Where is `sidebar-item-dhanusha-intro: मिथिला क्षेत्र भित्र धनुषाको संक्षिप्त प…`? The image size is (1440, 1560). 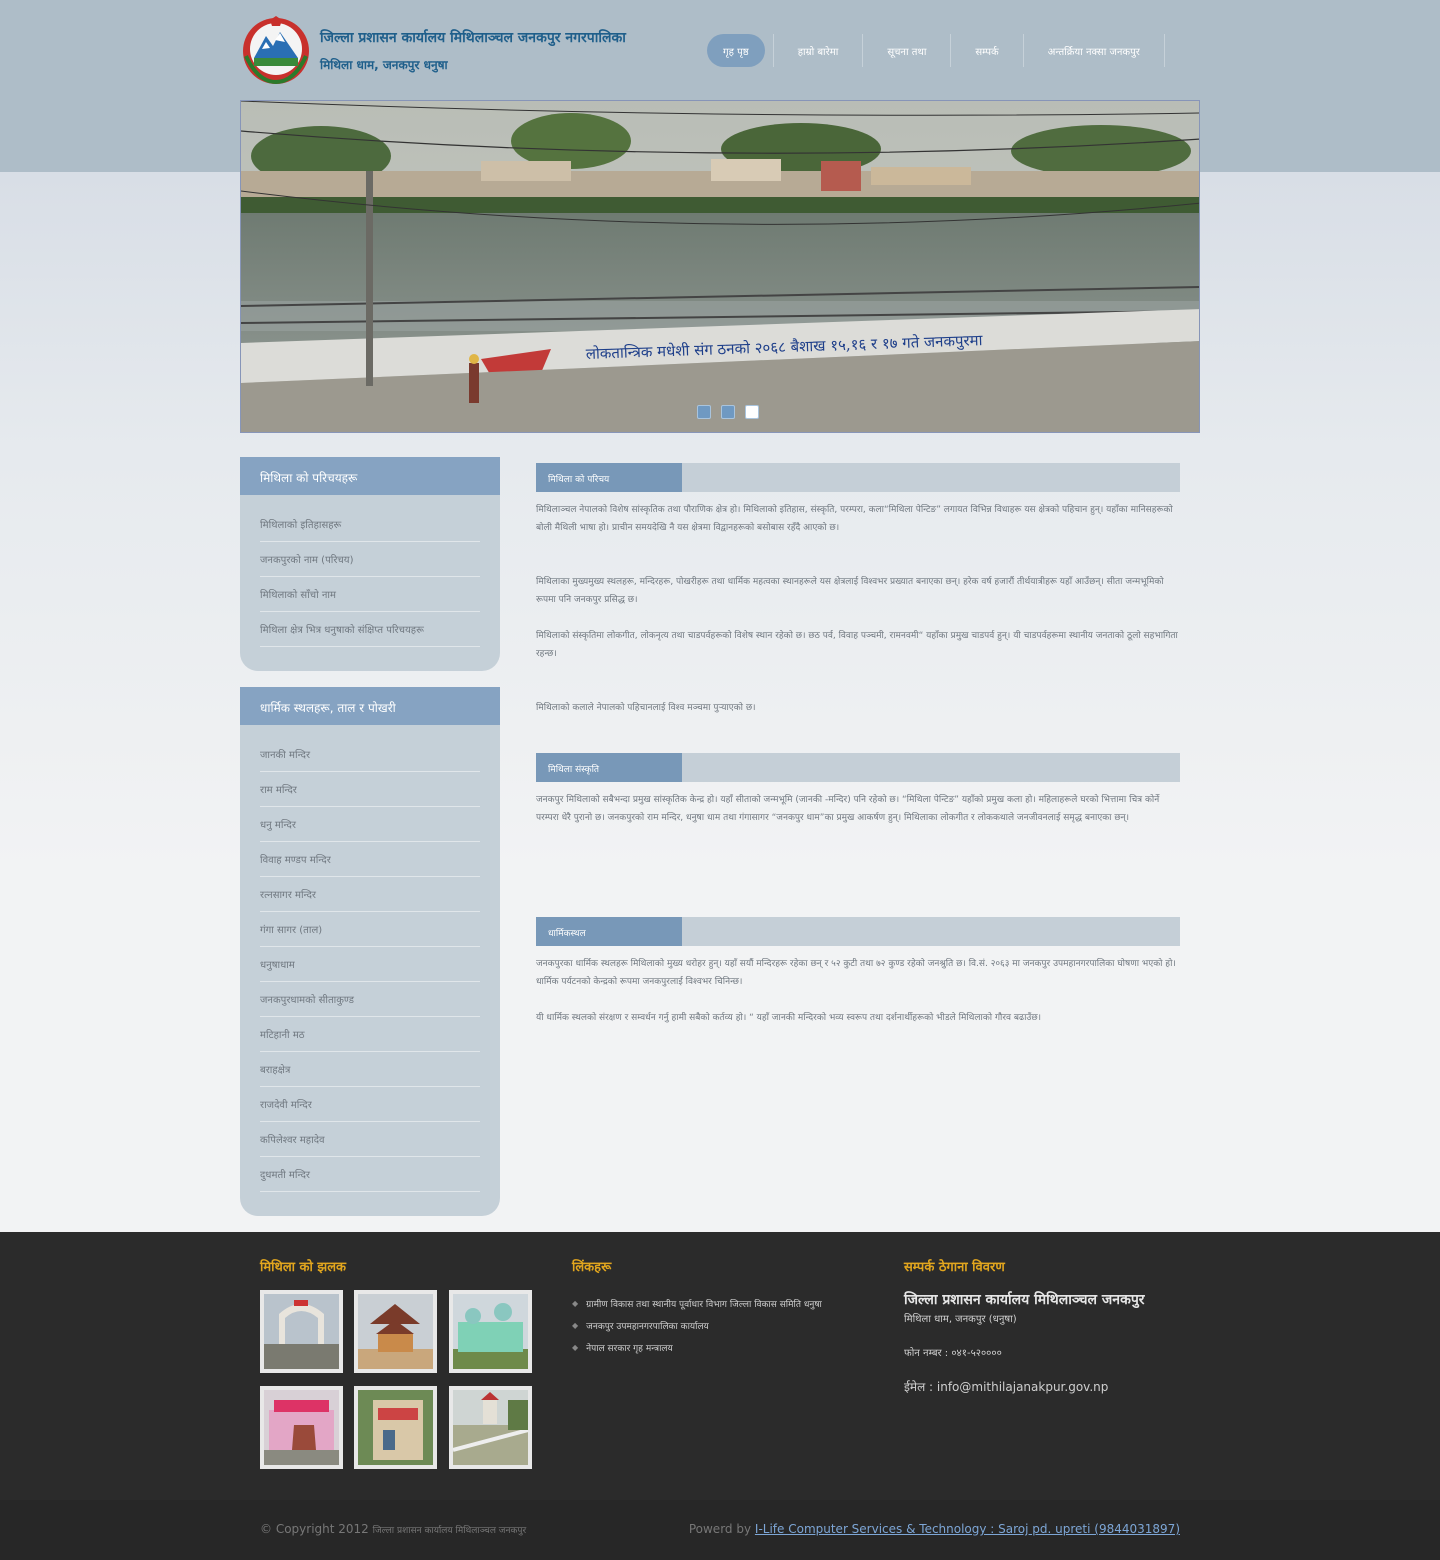
sidebar-item-dhanusha-intro: मिथिला क्षेत्र भित्र धनुषाको संक्षिप्त प… is located at coordinates (370, 629).